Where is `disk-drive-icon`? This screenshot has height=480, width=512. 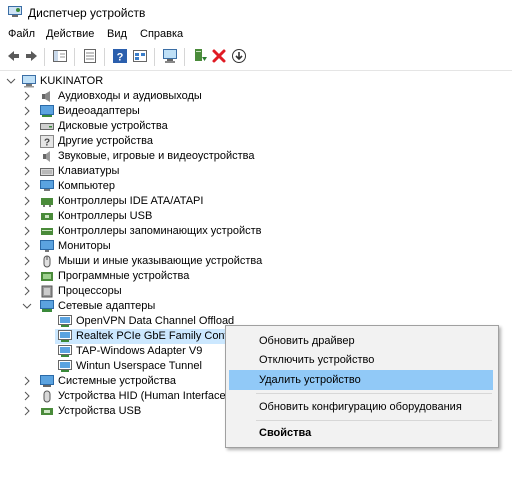 disk-drive-icon is located at coordinates (47, 126).